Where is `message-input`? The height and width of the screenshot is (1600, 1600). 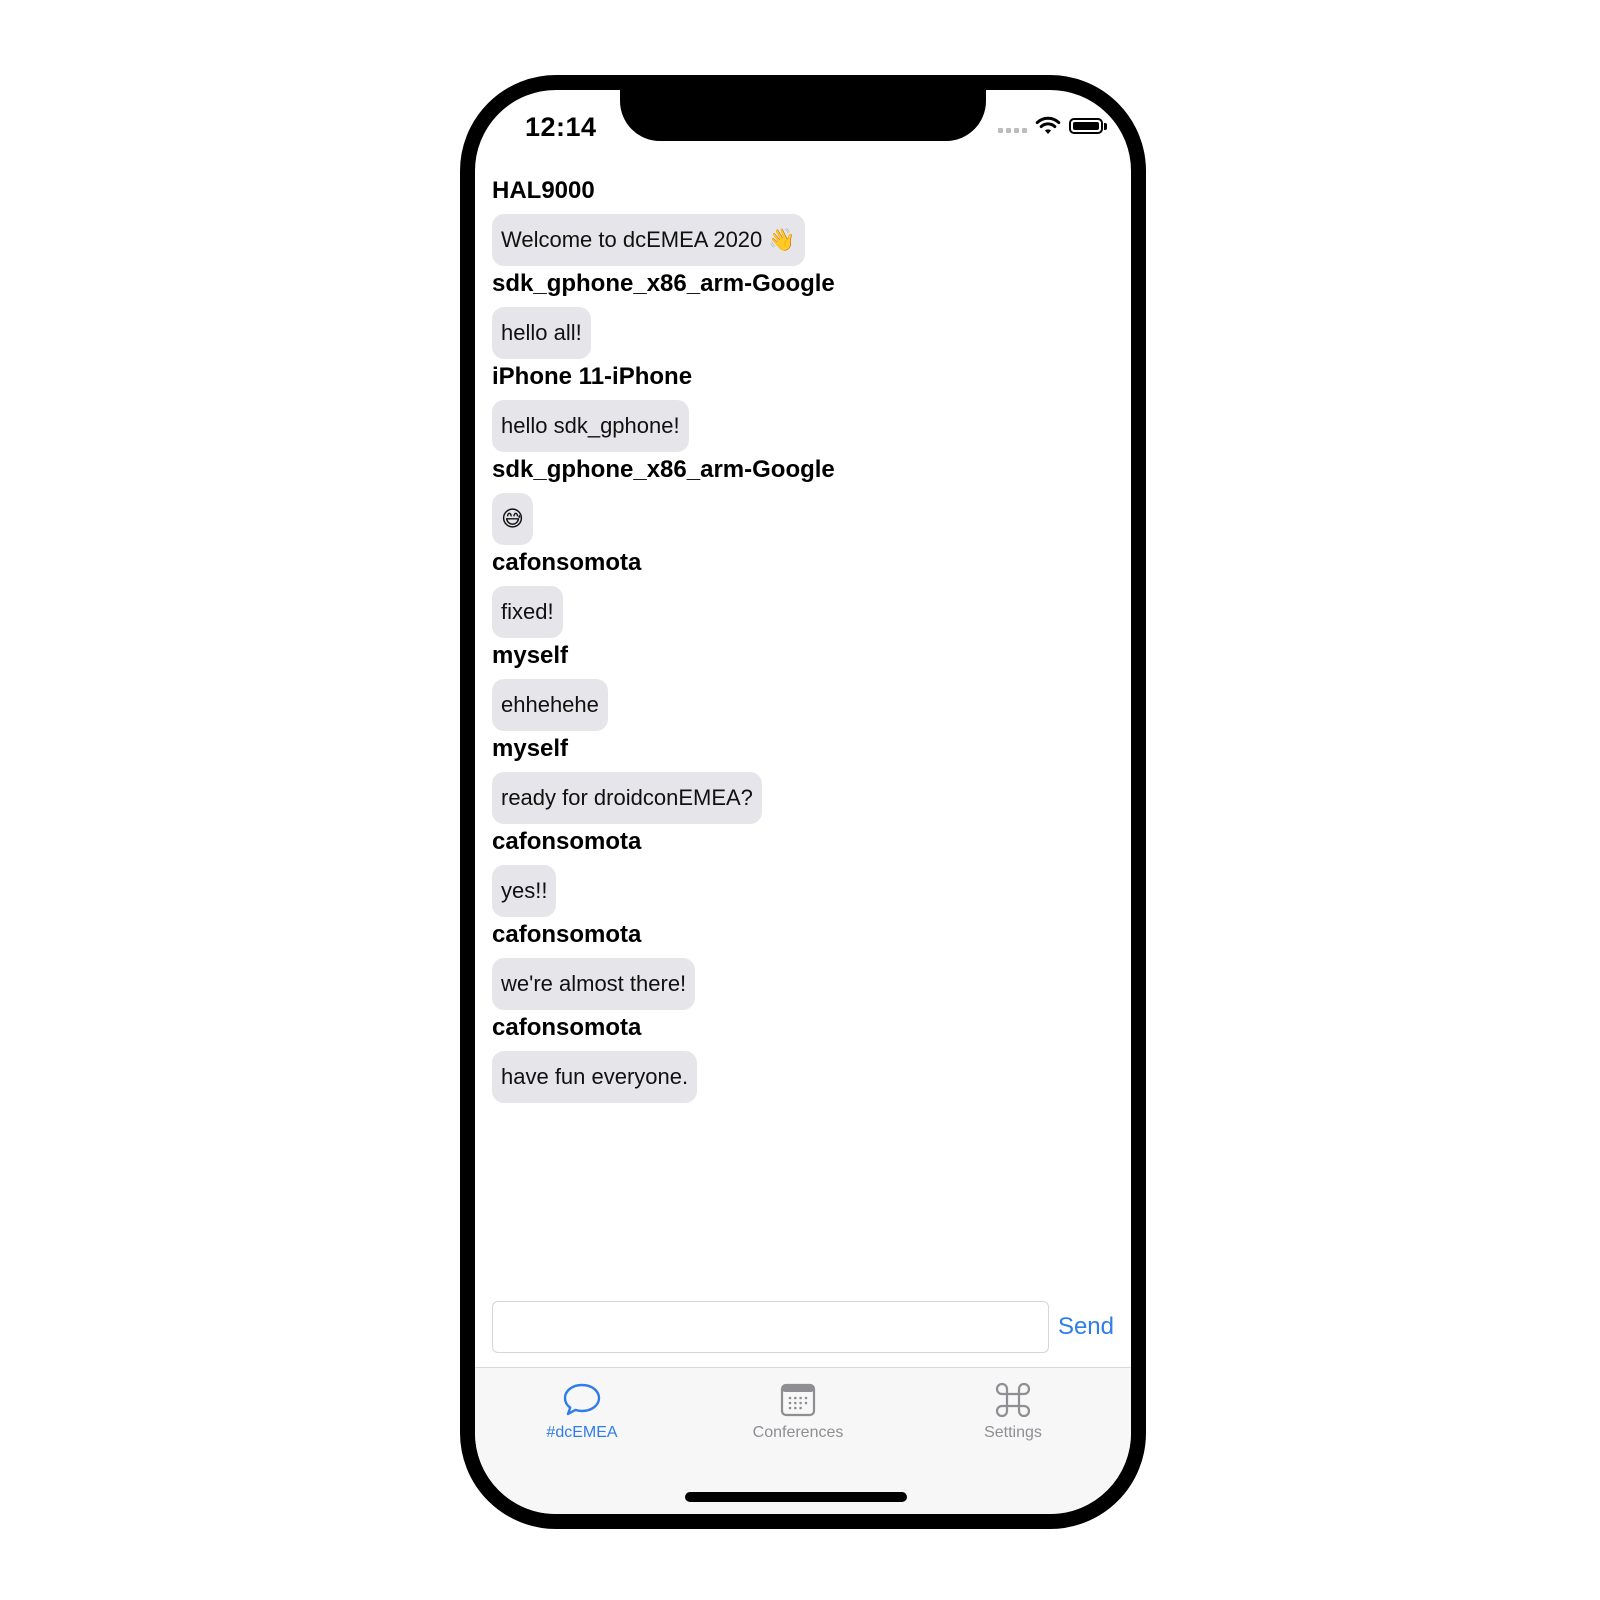
message-input is located at coordinates (770, 1327).